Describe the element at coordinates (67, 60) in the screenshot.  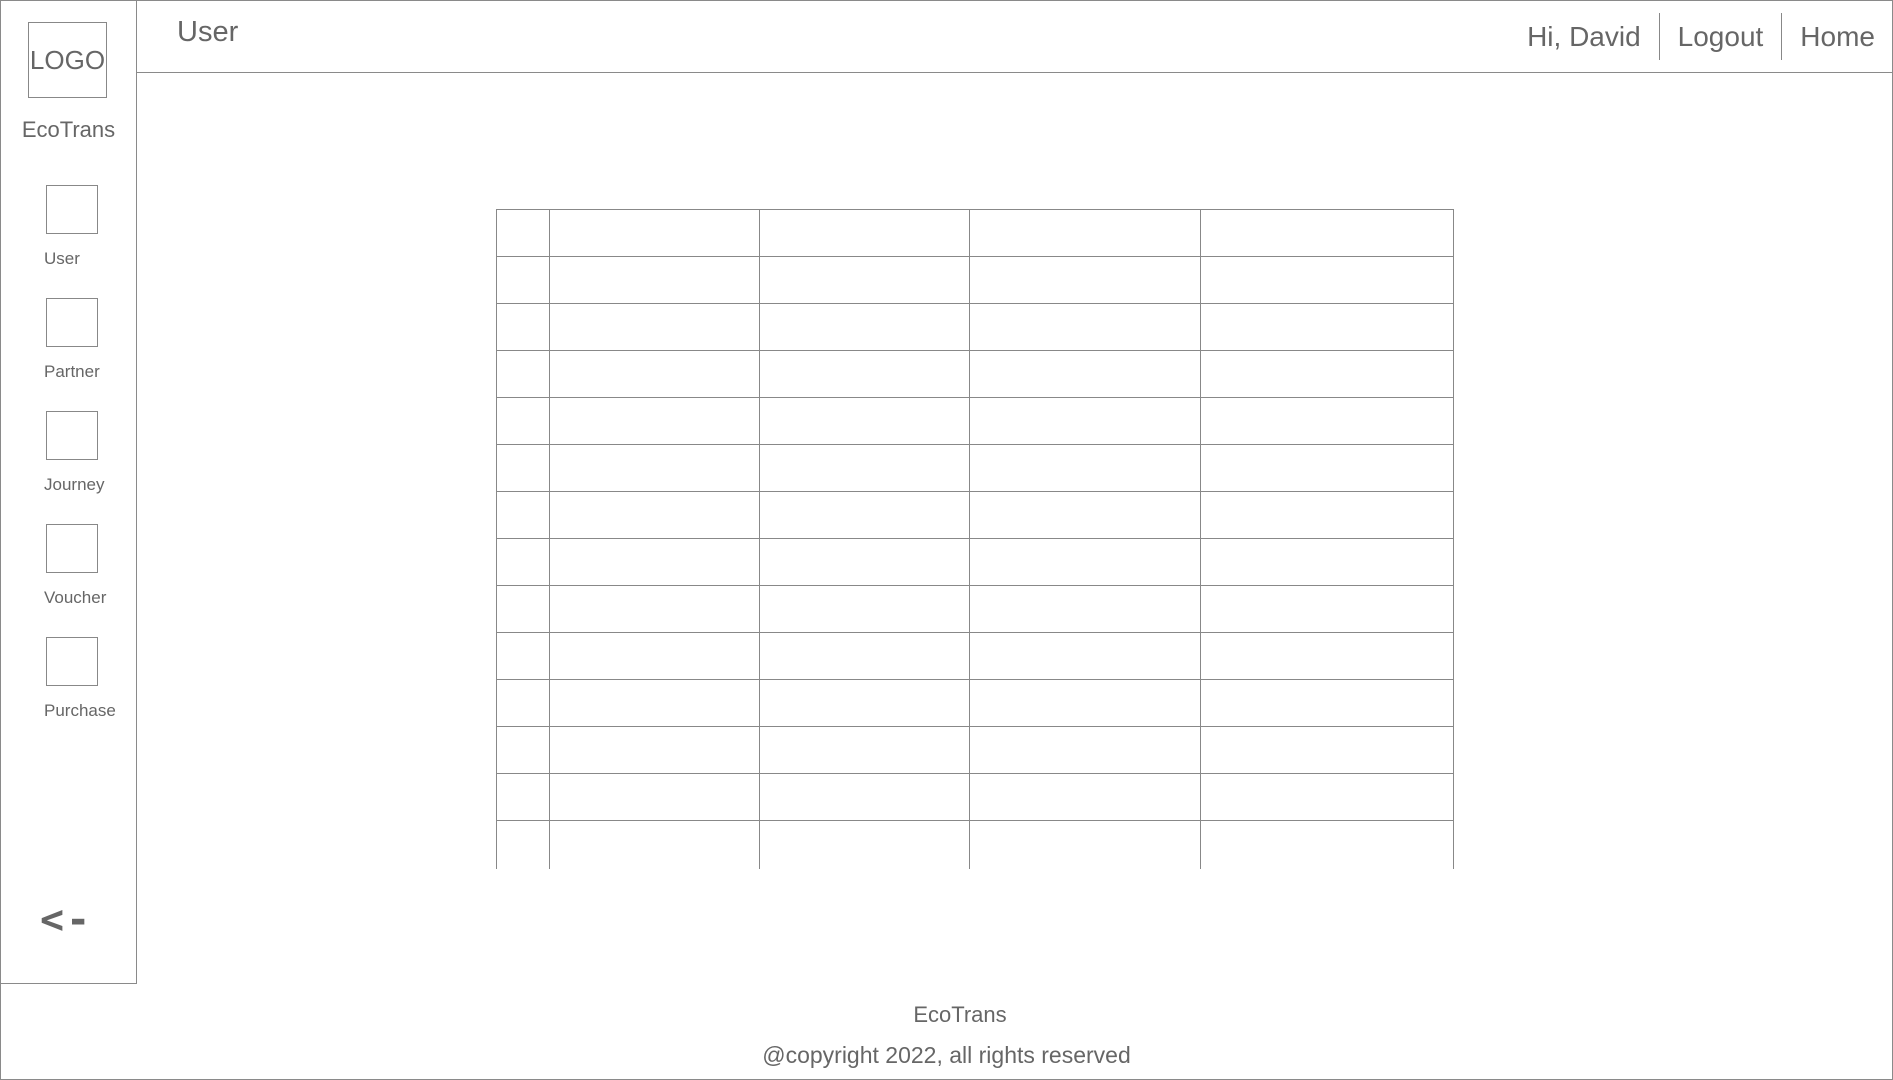
I see `logo: LOGO` at that location.